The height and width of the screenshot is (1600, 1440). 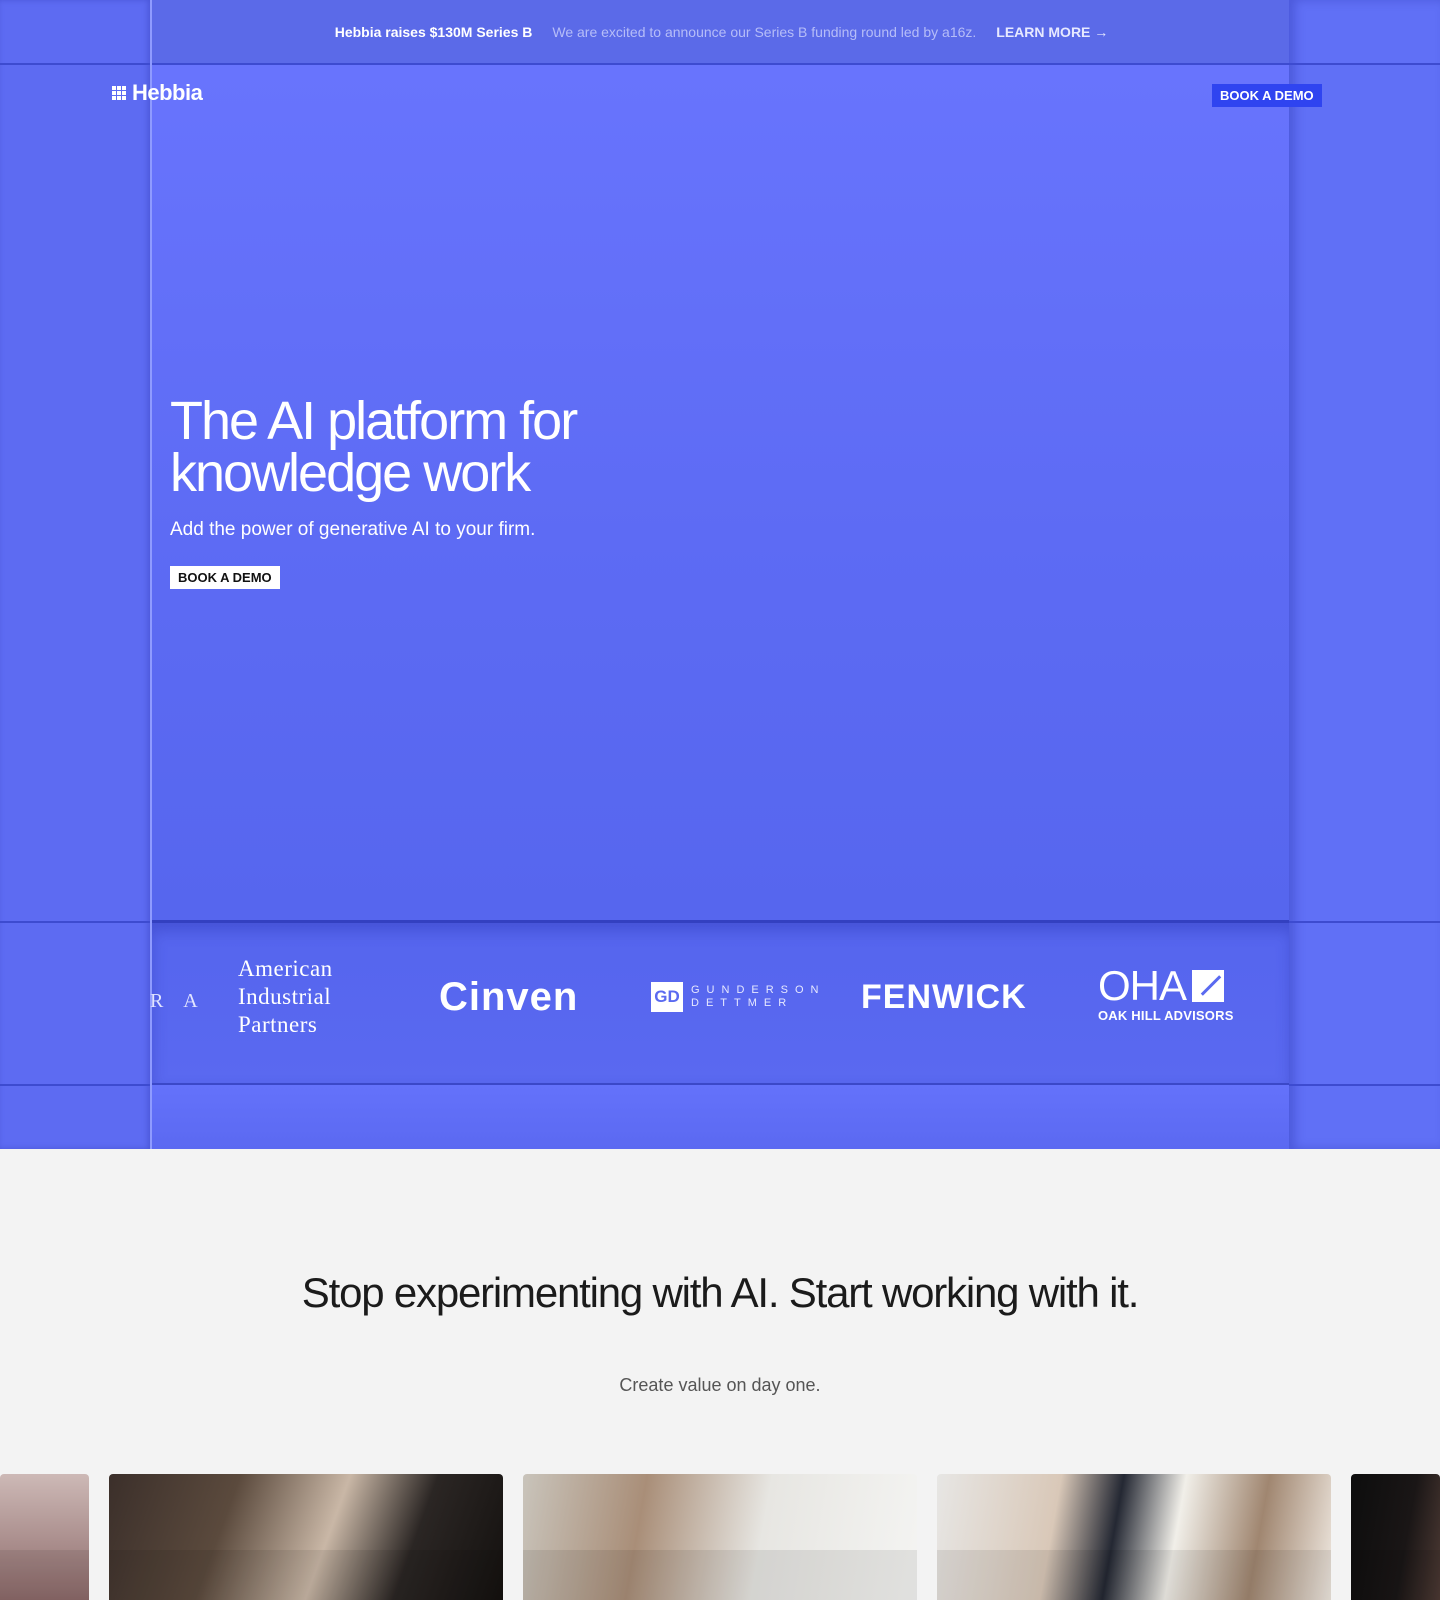 What do you see at coordinates (75, 574) in the screenshot?
I see `left-side-panel` at bounding box center [75, 574].